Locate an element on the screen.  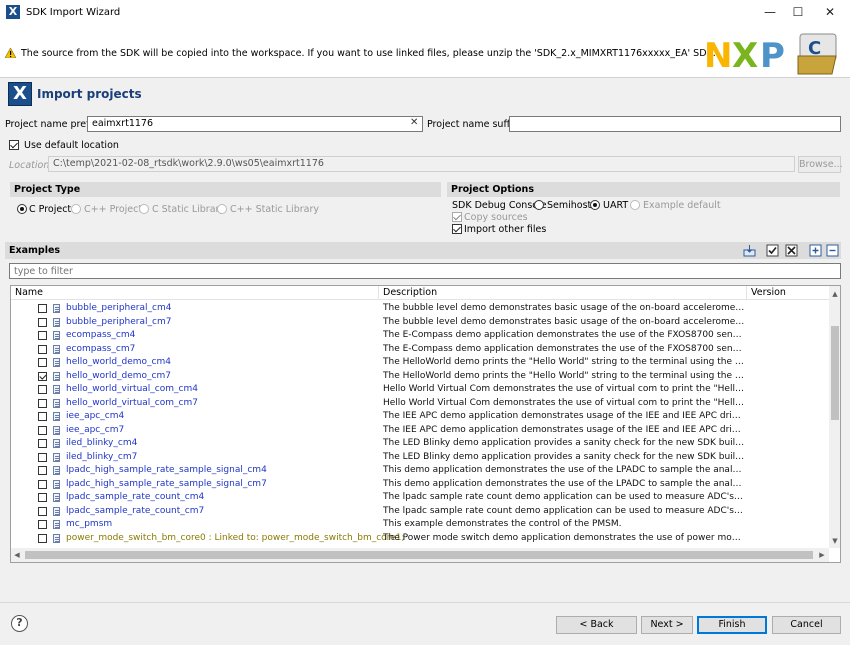
help-icon: ? is located at coordinates (19, 623).